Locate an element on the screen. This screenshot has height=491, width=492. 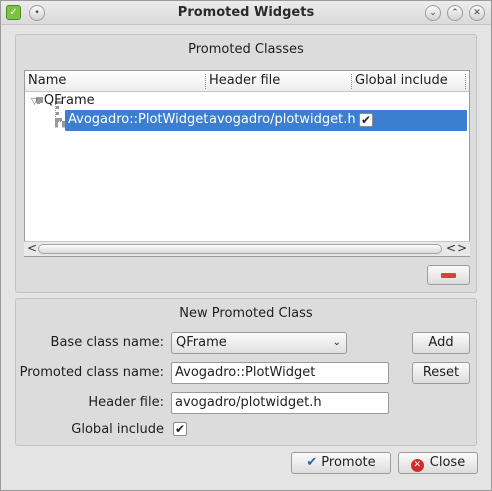
column-global-include-header: Global include is located at coordinates (400, 81).